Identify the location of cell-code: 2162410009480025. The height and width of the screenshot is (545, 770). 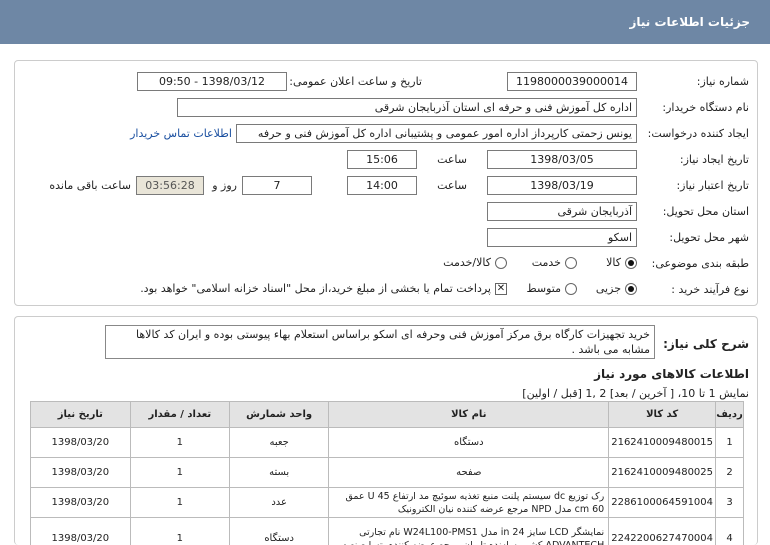
(662, 472).